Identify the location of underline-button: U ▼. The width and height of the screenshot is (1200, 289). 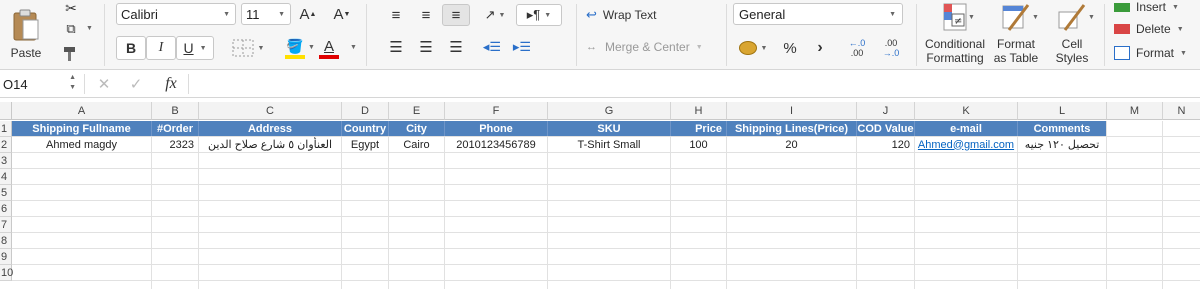
(195, 48).